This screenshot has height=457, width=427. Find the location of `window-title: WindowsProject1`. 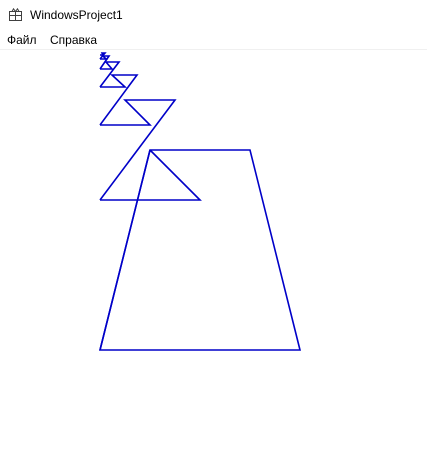

window-title: WindowsProject1 is located at coordinates (76, 15).